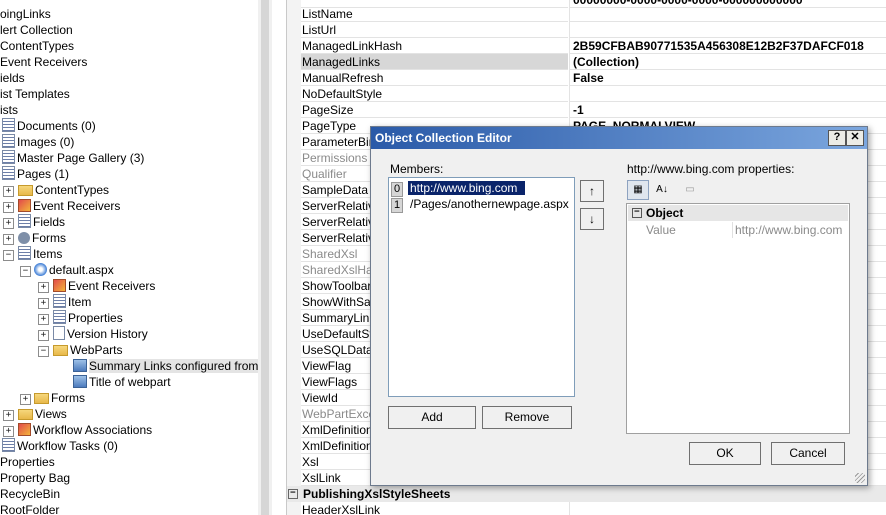 Image resolution: width=886 pixels, height=515 pixels. Describe the element at coordinates (727, 46) in the screenshot. I see `property-value: 2B59CFBAB90771535A456308E12B2F37DAFCF018` at that location.